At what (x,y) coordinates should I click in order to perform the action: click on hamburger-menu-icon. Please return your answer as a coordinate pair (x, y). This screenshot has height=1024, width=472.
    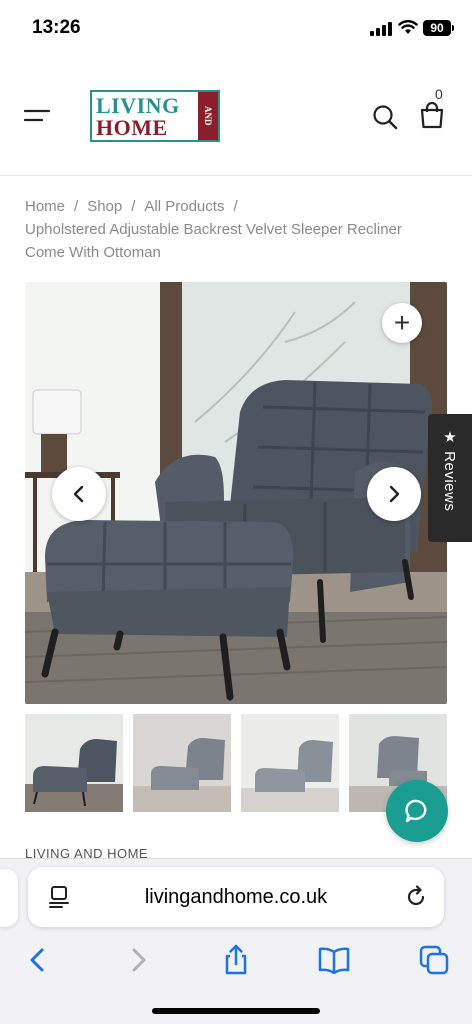
    Looking at the image, I should click on (37, 116).